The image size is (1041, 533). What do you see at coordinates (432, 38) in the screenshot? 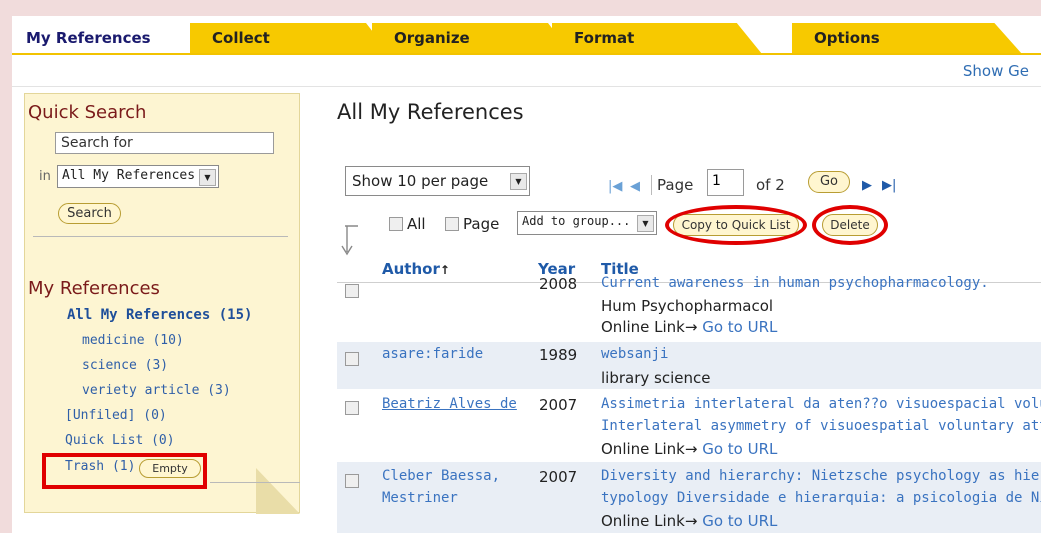
I see `tab-label: Organize` at bounding box center [432, 38].